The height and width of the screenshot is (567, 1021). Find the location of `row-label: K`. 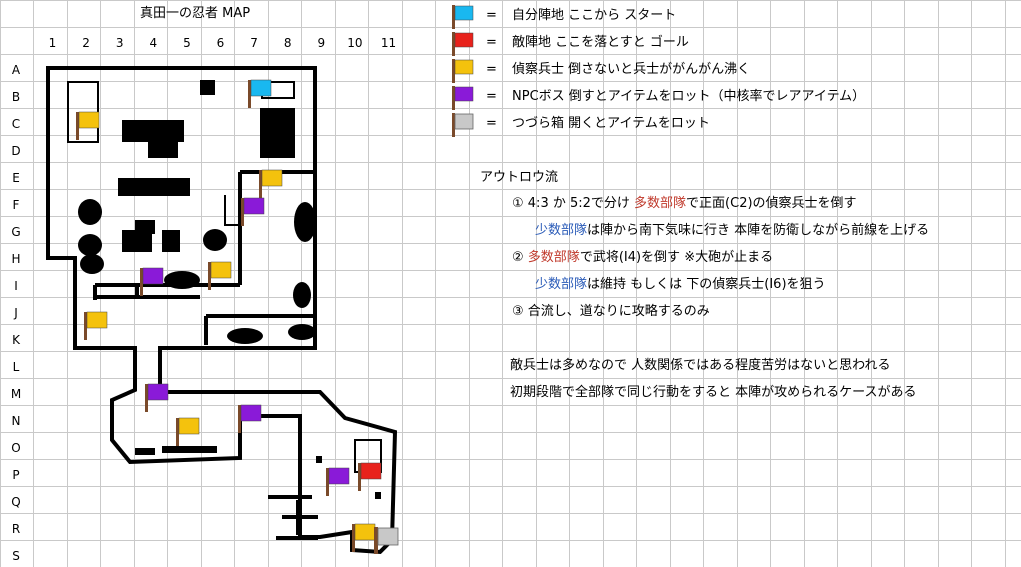

row-label: K is located at coordinates (16, 340).